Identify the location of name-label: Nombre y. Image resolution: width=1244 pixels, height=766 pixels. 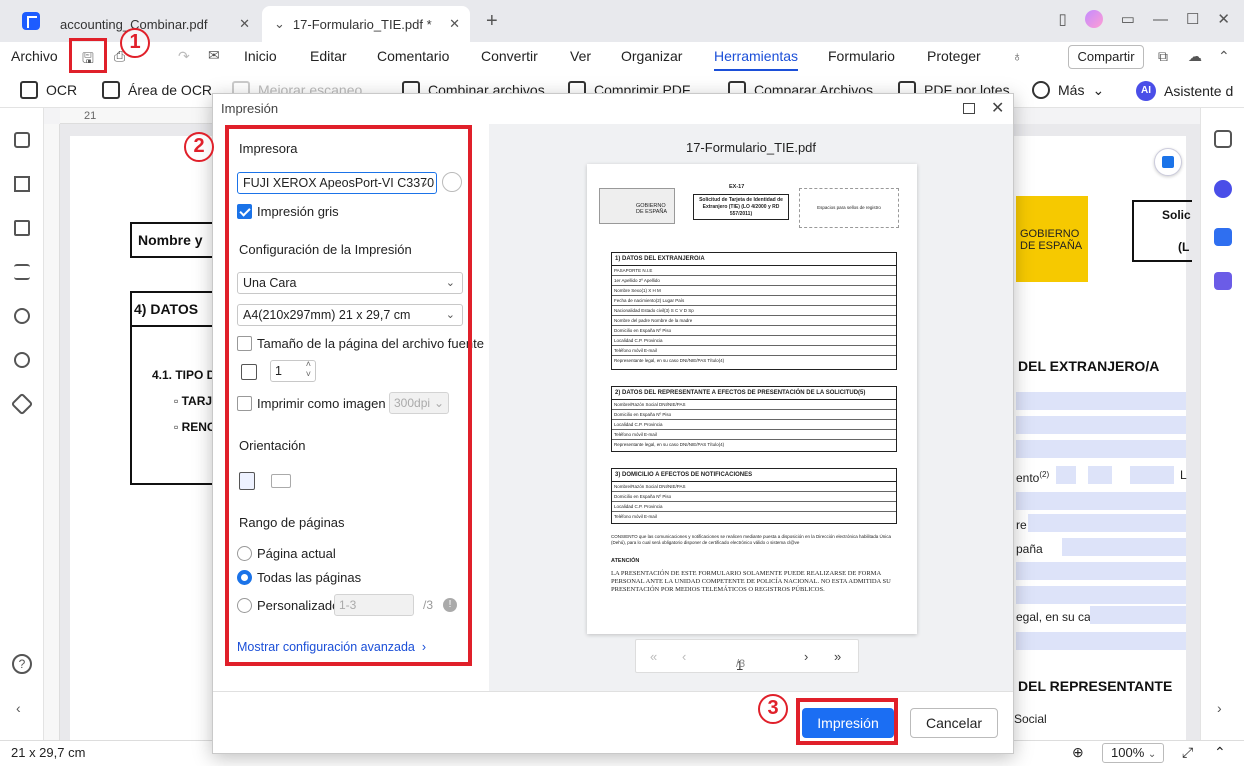
(170, 240).